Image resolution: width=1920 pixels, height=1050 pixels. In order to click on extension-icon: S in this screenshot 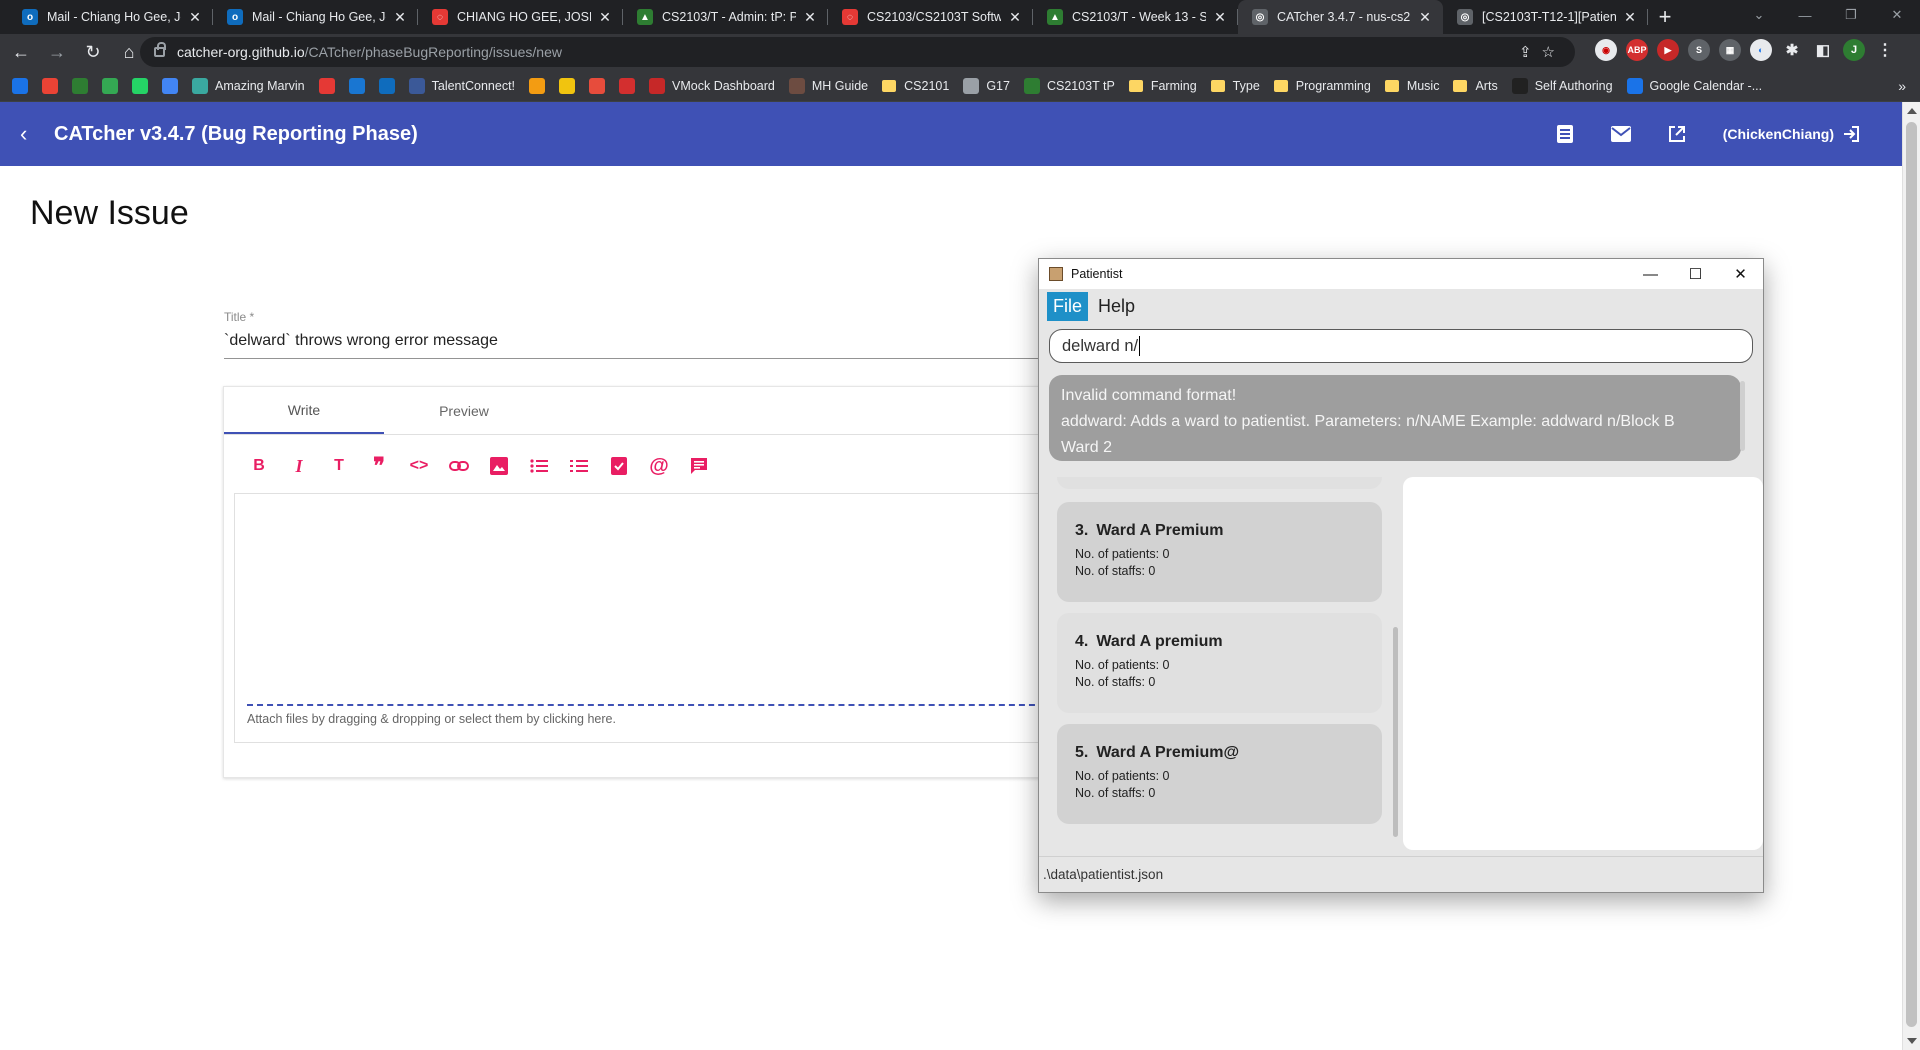, I will do `click(1699, 50)`.